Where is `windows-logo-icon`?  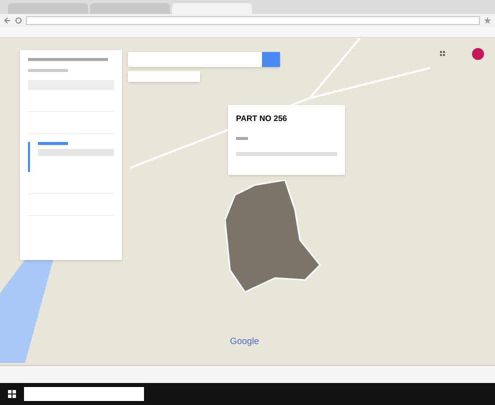
windows-logo-icon is located at coordinates (12, 394).